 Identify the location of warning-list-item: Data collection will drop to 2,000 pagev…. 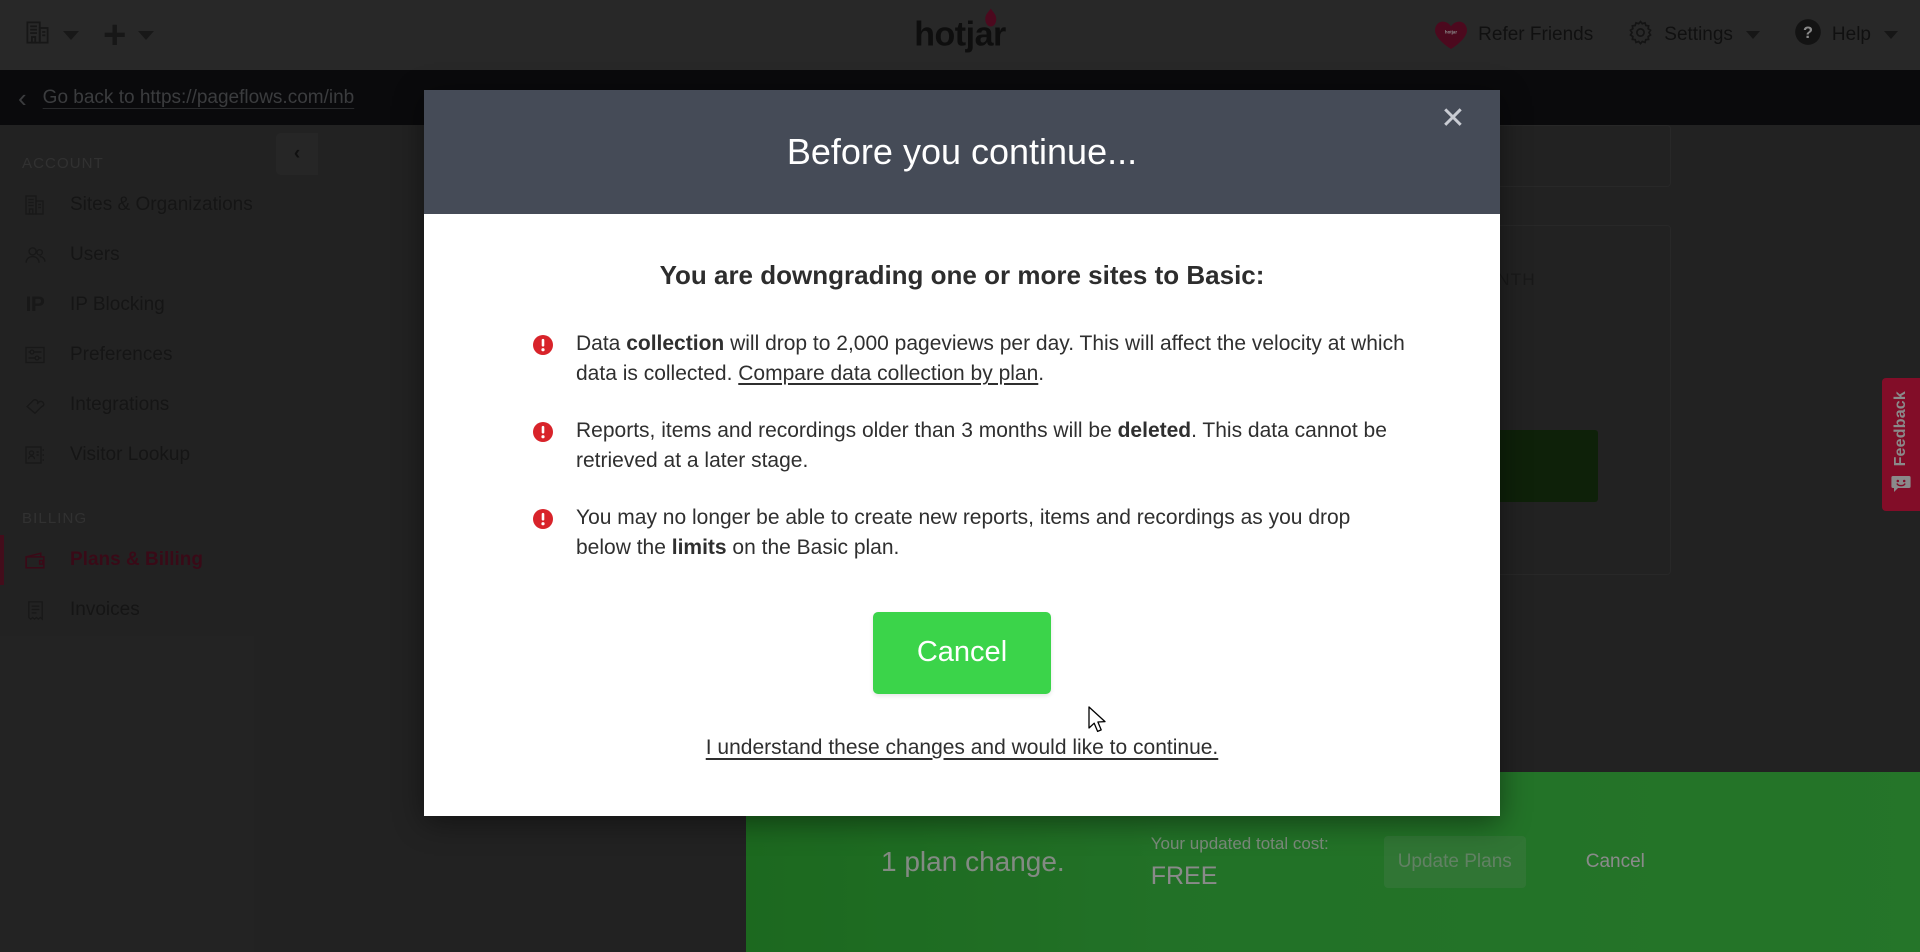
(970, 359).